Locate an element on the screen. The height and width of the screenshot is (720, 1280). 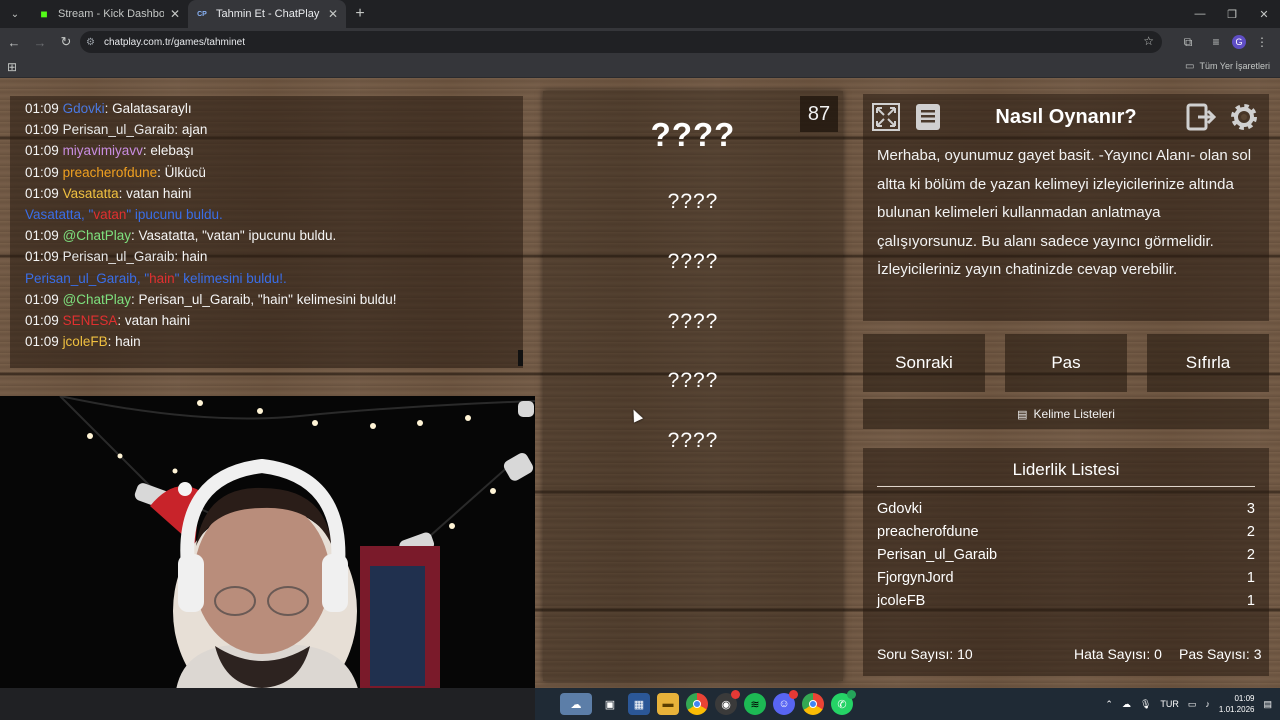
player-name: preacherofdune is located at coordinates (928, 532).